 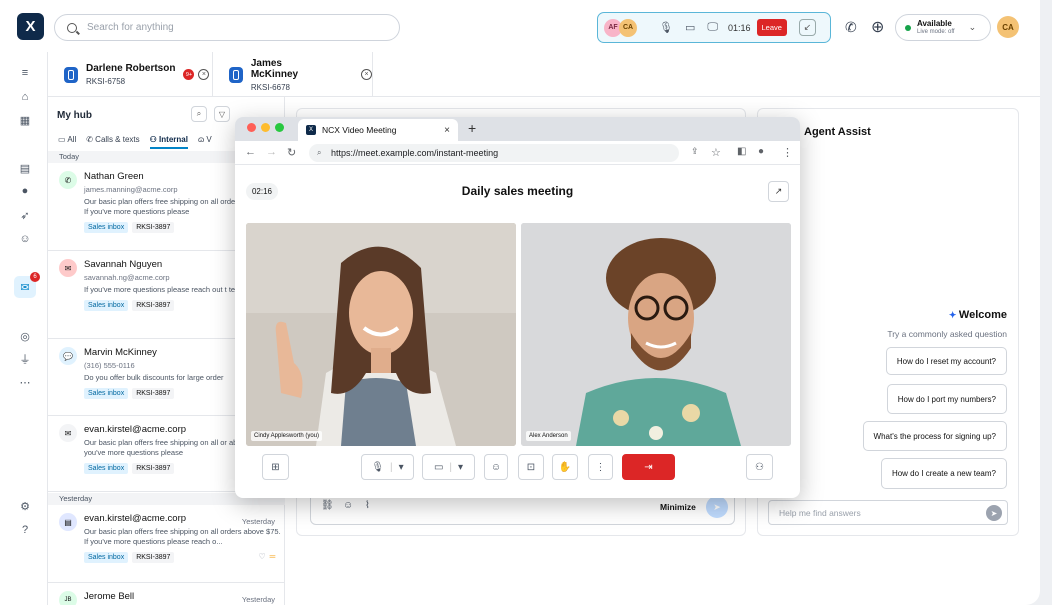 What do you see at coordinates (275, 467) in the screenshot?
I see `layout-grid-button: ⊞` at bounding box center [275, 467].